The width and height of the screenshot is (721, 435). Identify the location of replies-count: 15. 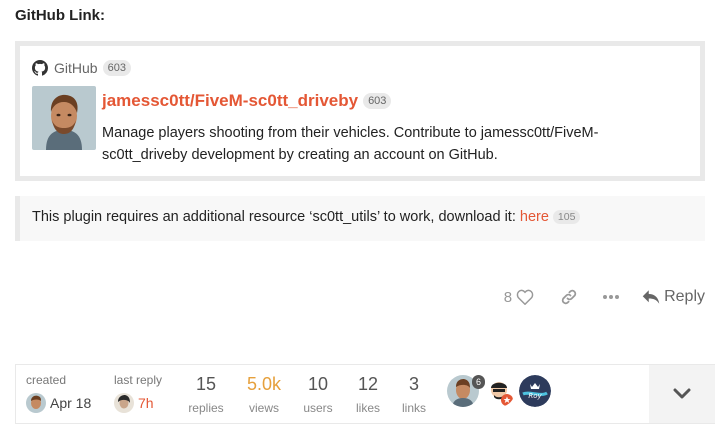
(206, 384).